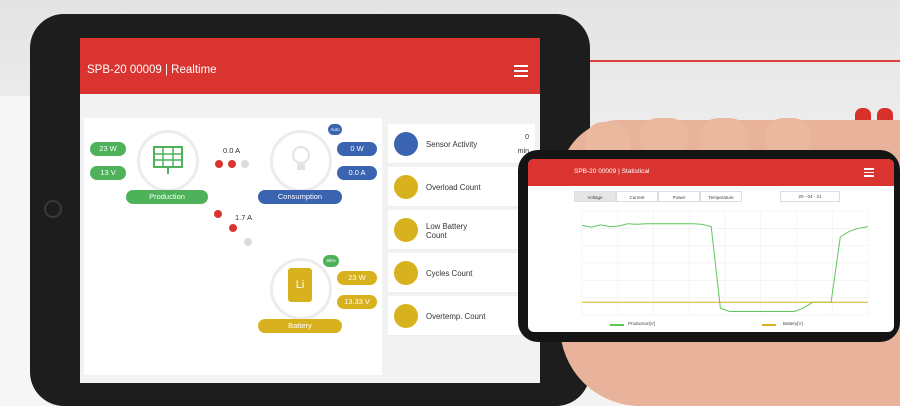 This screenshot has width=900, height=406. Describe the element at coordinates (745, 61) in the screenshot. I see `decorative-line` at that location.